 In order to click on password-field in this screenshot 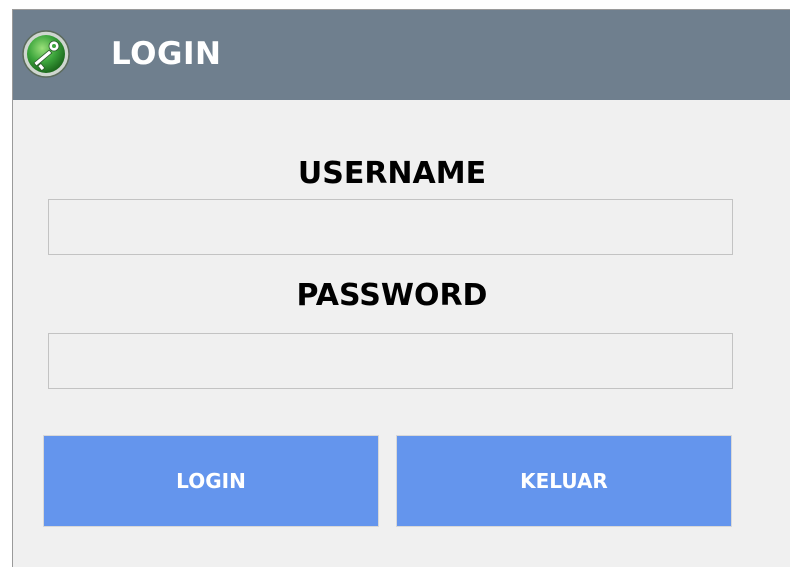, I will do `click(390, 361)`.